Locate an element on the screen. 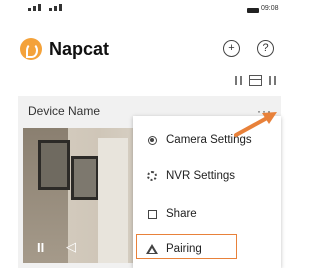 The image size is (320, 268). plus-icon: + is located at coordinates (231, 48).